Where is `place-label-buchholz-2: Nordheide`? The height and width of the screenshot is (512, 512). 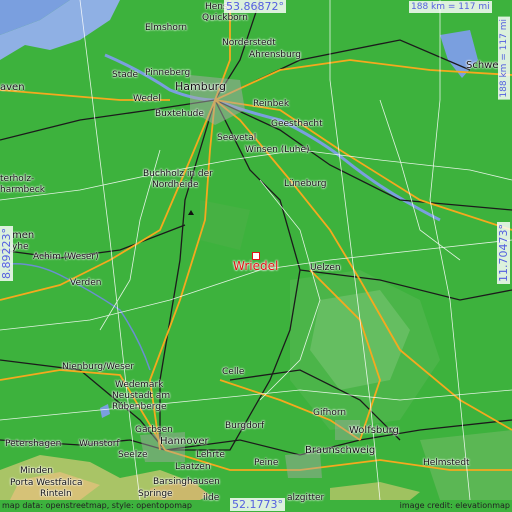 place-label-buchholz-2: Nordheide is located at coordinates (175, 185).